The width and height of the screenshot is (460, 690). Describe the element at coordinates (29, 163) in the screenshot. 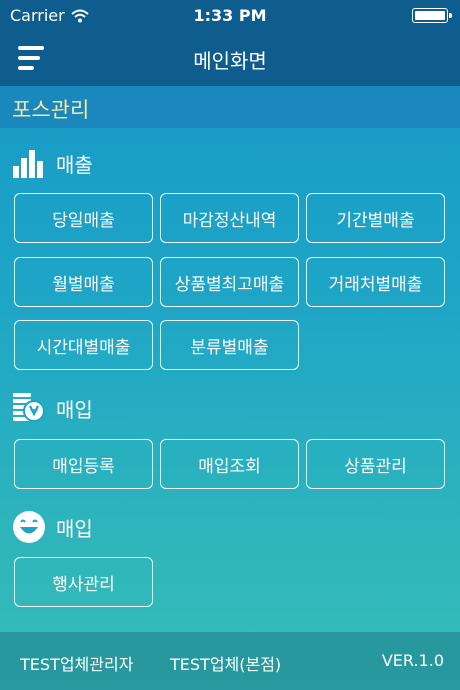

I see `bar-chart-icon` at that location.